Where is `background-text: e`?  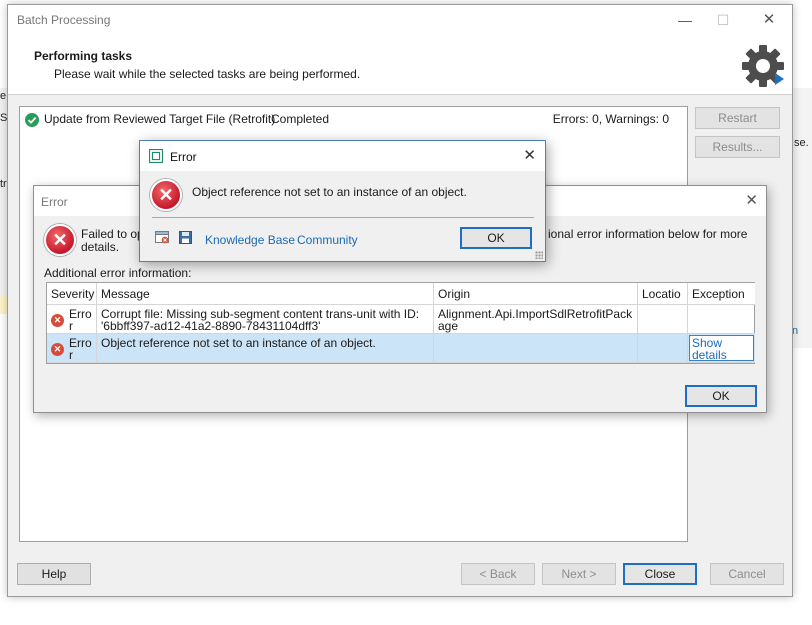
background-text: e is located at coordinates (3, 96).